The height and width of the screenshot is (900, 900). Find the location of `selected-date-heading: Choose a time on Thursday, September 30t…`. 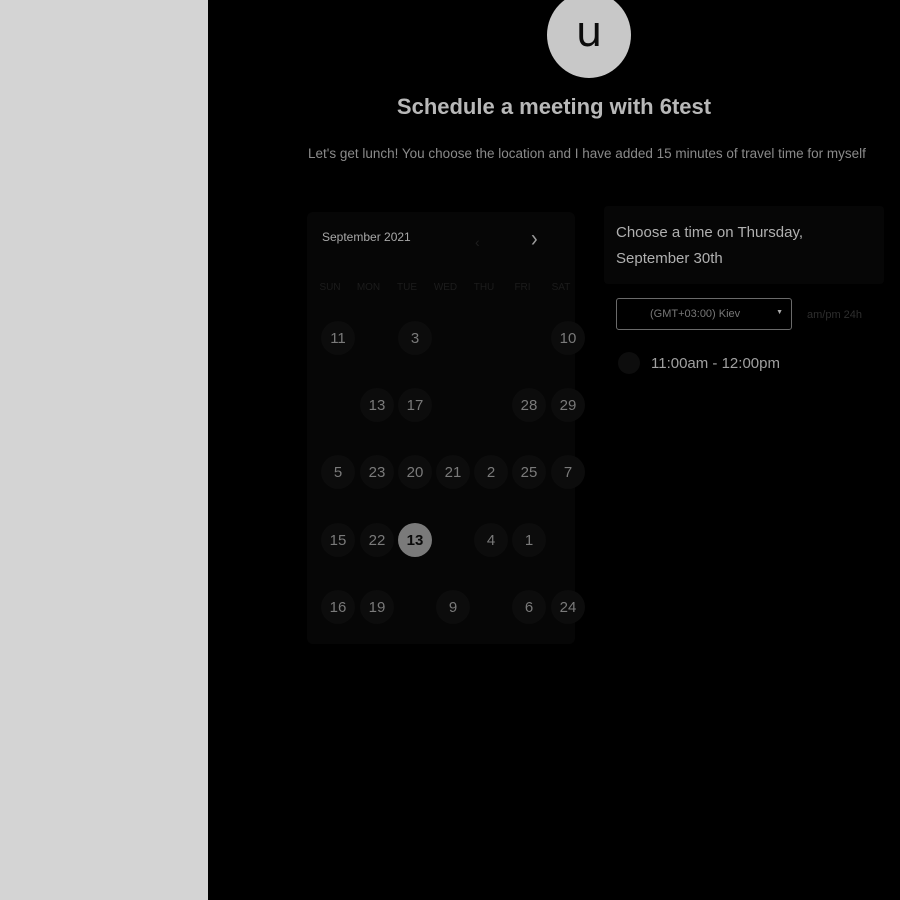

selected-date-heading: Choose a time on Thursday, September 30t… is located at coordinates (710, 245).